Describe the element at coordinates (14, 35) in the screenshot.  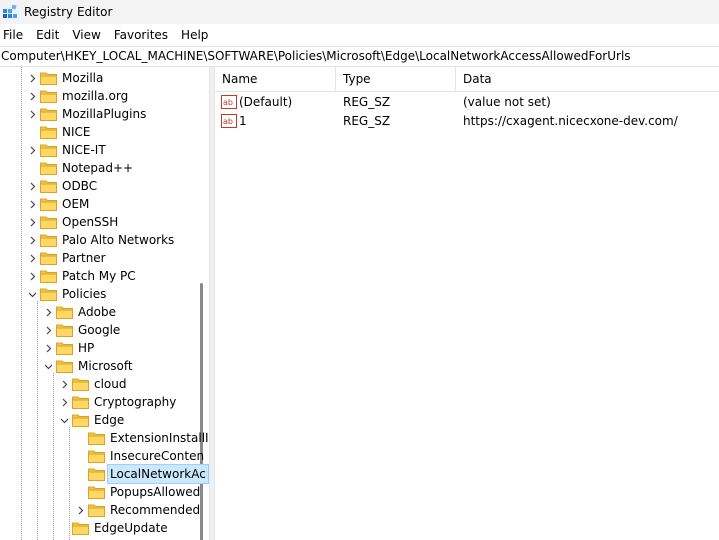
I see `menu-file: File` at that location.